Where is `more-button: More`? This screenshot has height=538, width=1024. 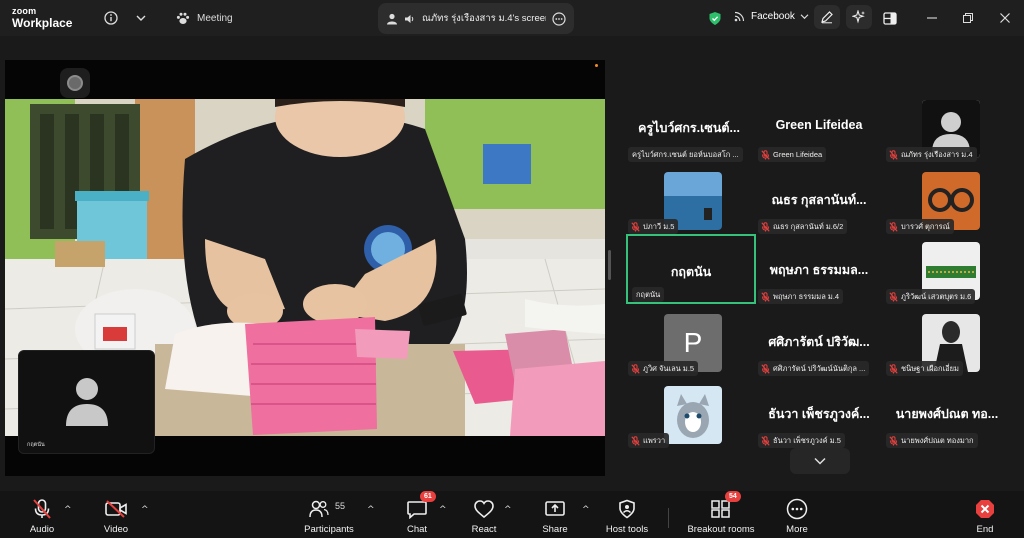 more-button: More is located at coordinates (797, 516).